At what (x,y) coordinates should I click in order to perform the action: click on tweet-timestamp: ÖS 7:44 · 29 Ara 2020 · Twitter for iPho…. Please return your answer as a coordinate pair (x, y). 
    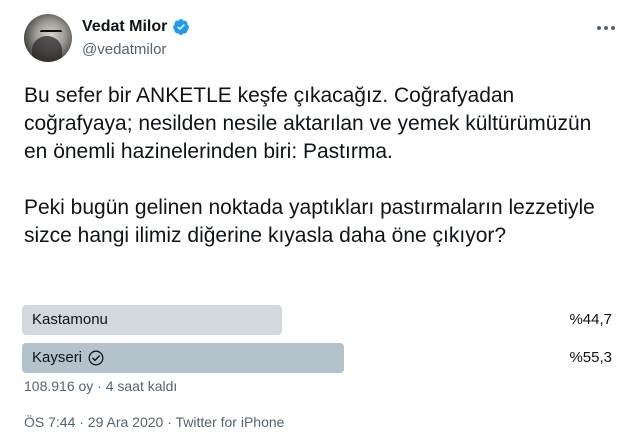
    Looking at the image, I should click on (154, 422).